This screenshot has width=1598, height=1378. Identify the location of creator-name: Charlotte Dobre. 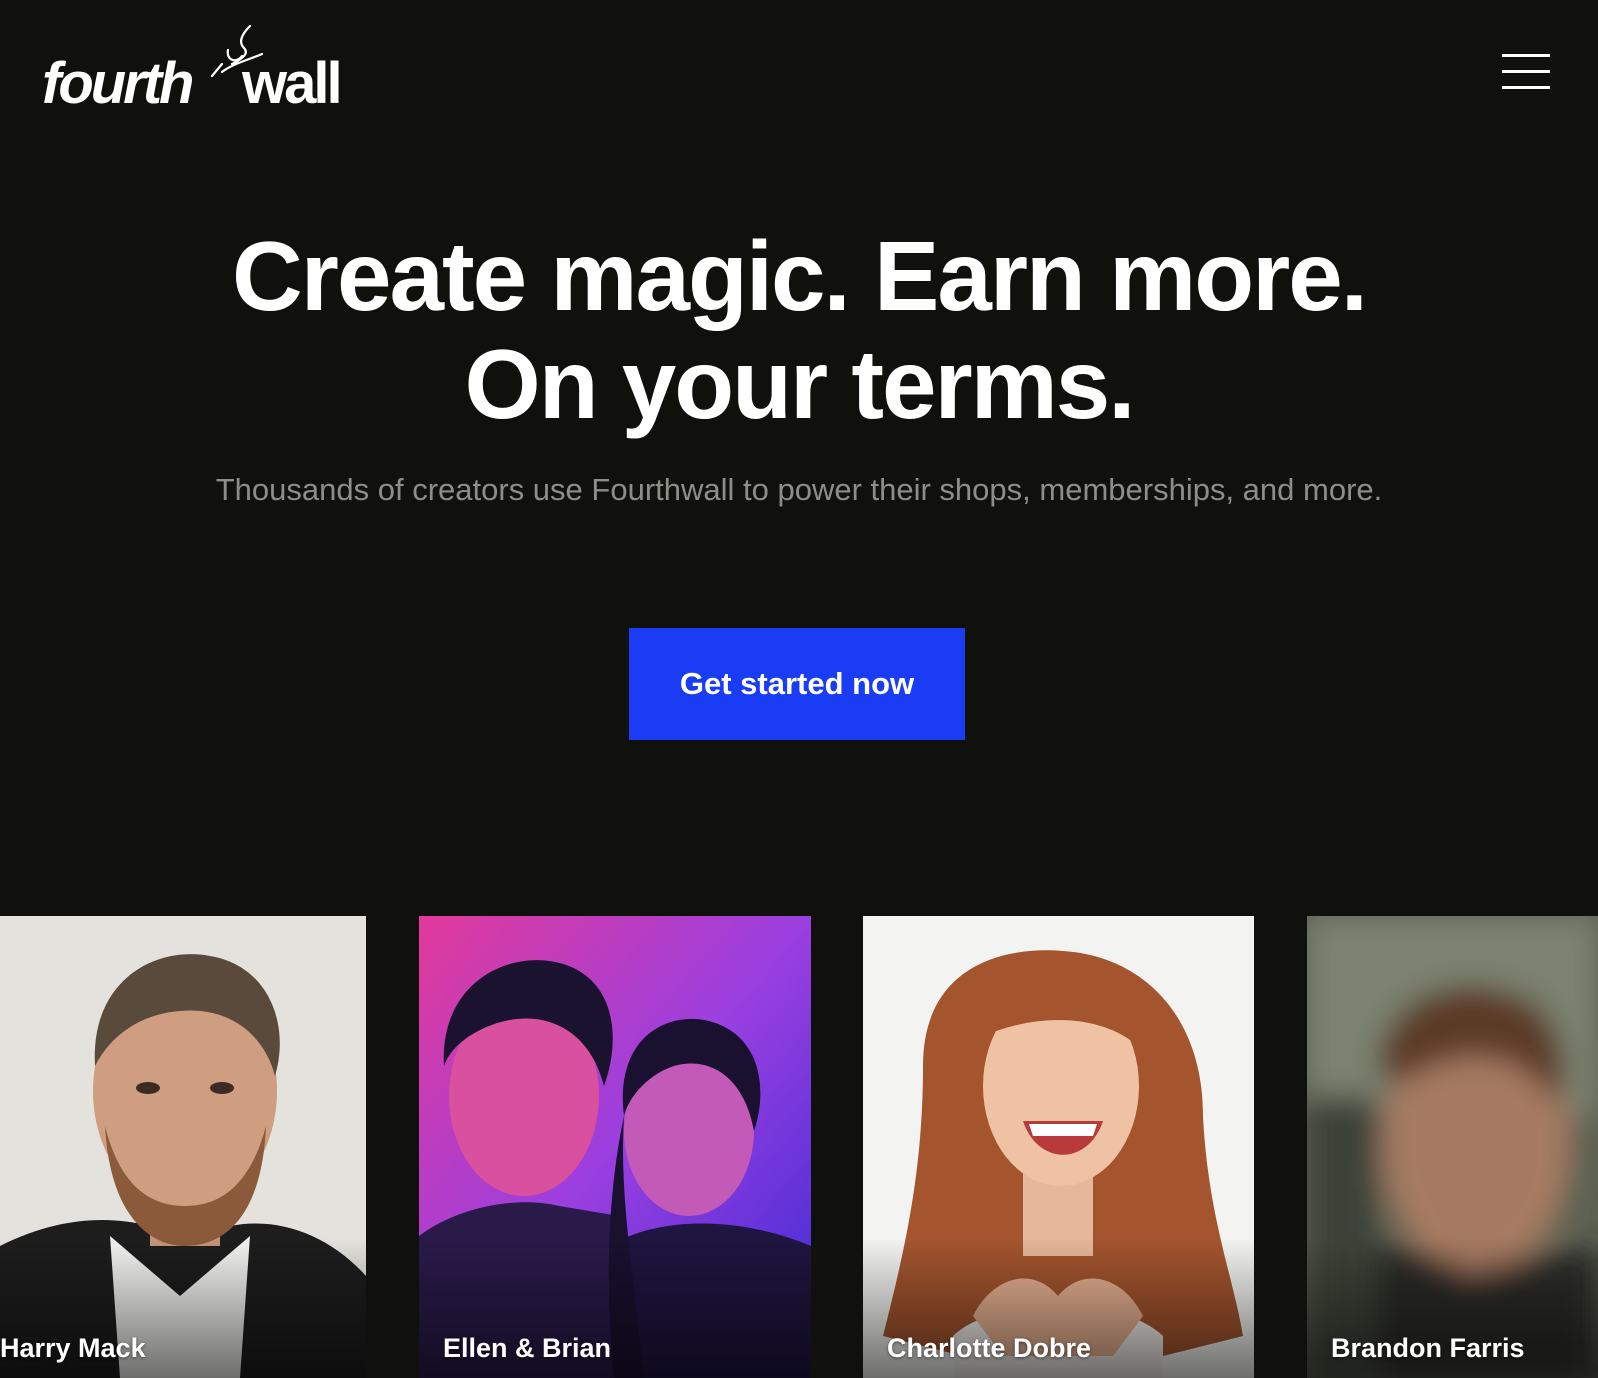
(989, 1348).